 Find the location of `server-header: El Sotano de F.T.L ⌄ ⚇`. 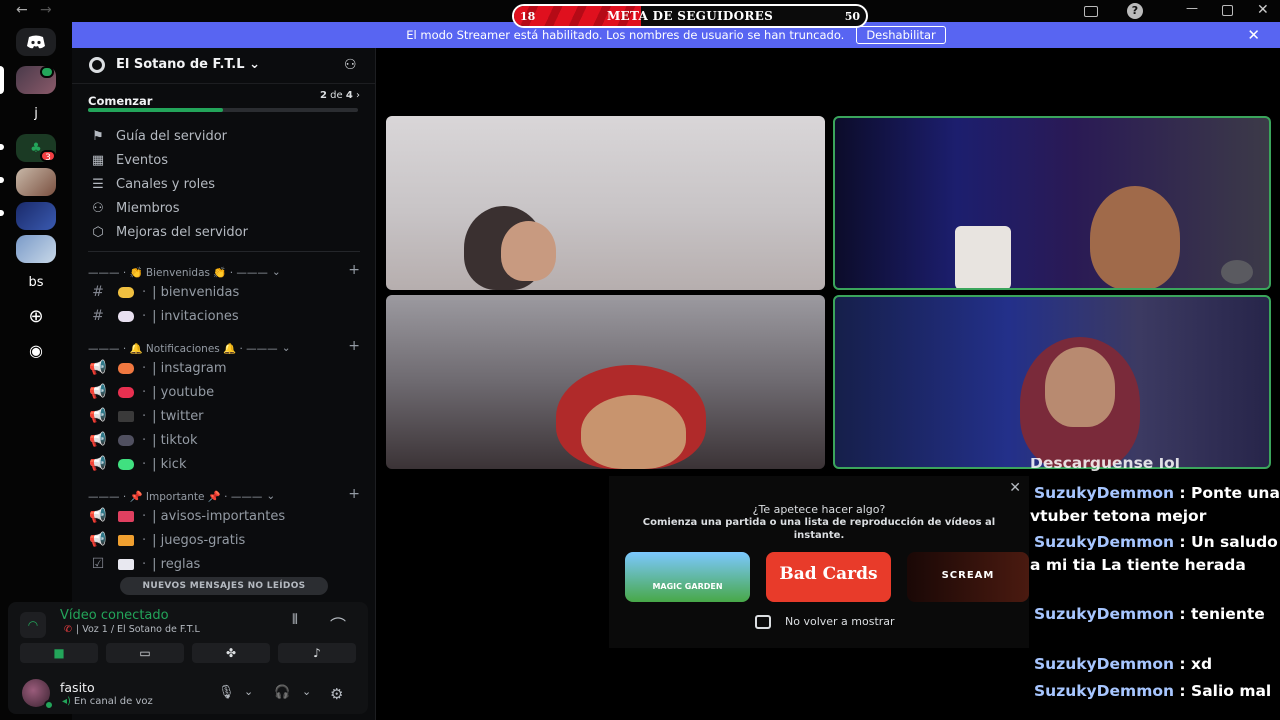

server-header: El Sotano de F.T.L ⌄ ⚇ is located at coordinates (224, 66).